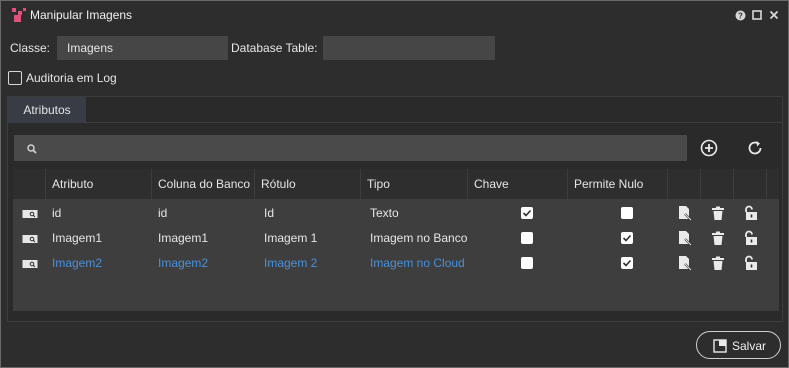 This screenshot has width=789, height=368. Describe the element at coordinates (414, 184) in the screenshot. I see `header-tipo: Tipo` at that location.